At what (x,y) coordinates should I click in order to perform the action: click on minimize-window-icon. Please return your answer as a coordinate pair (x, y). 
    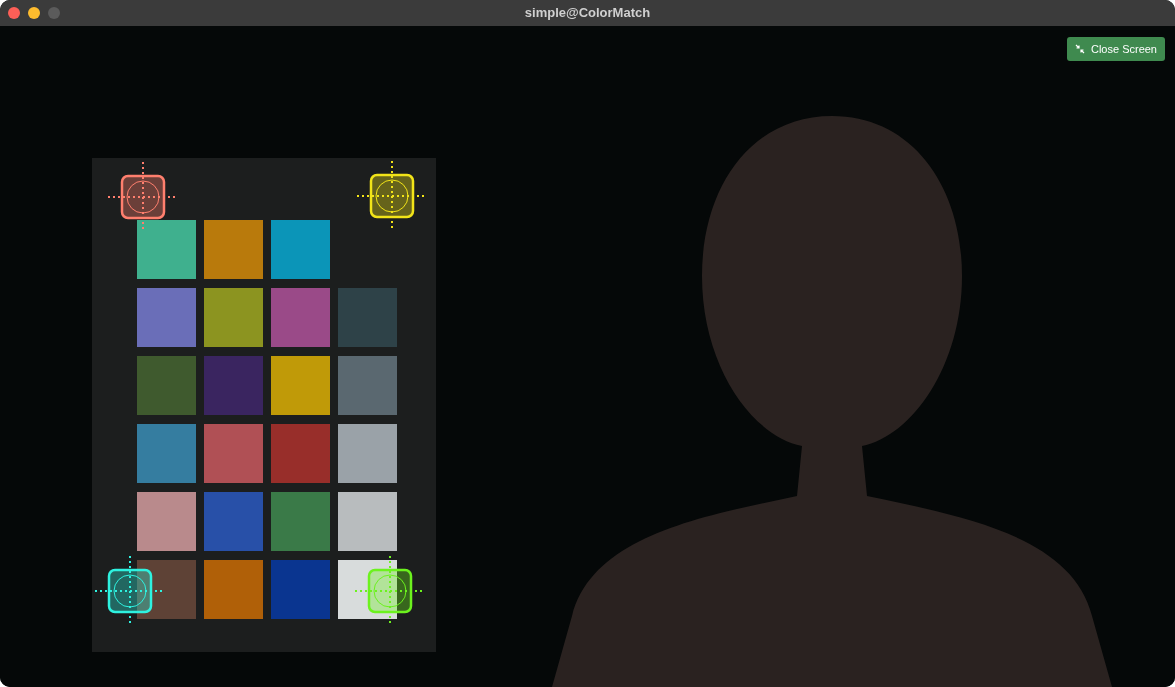
    Looking at the image, I should click on (34, 13).